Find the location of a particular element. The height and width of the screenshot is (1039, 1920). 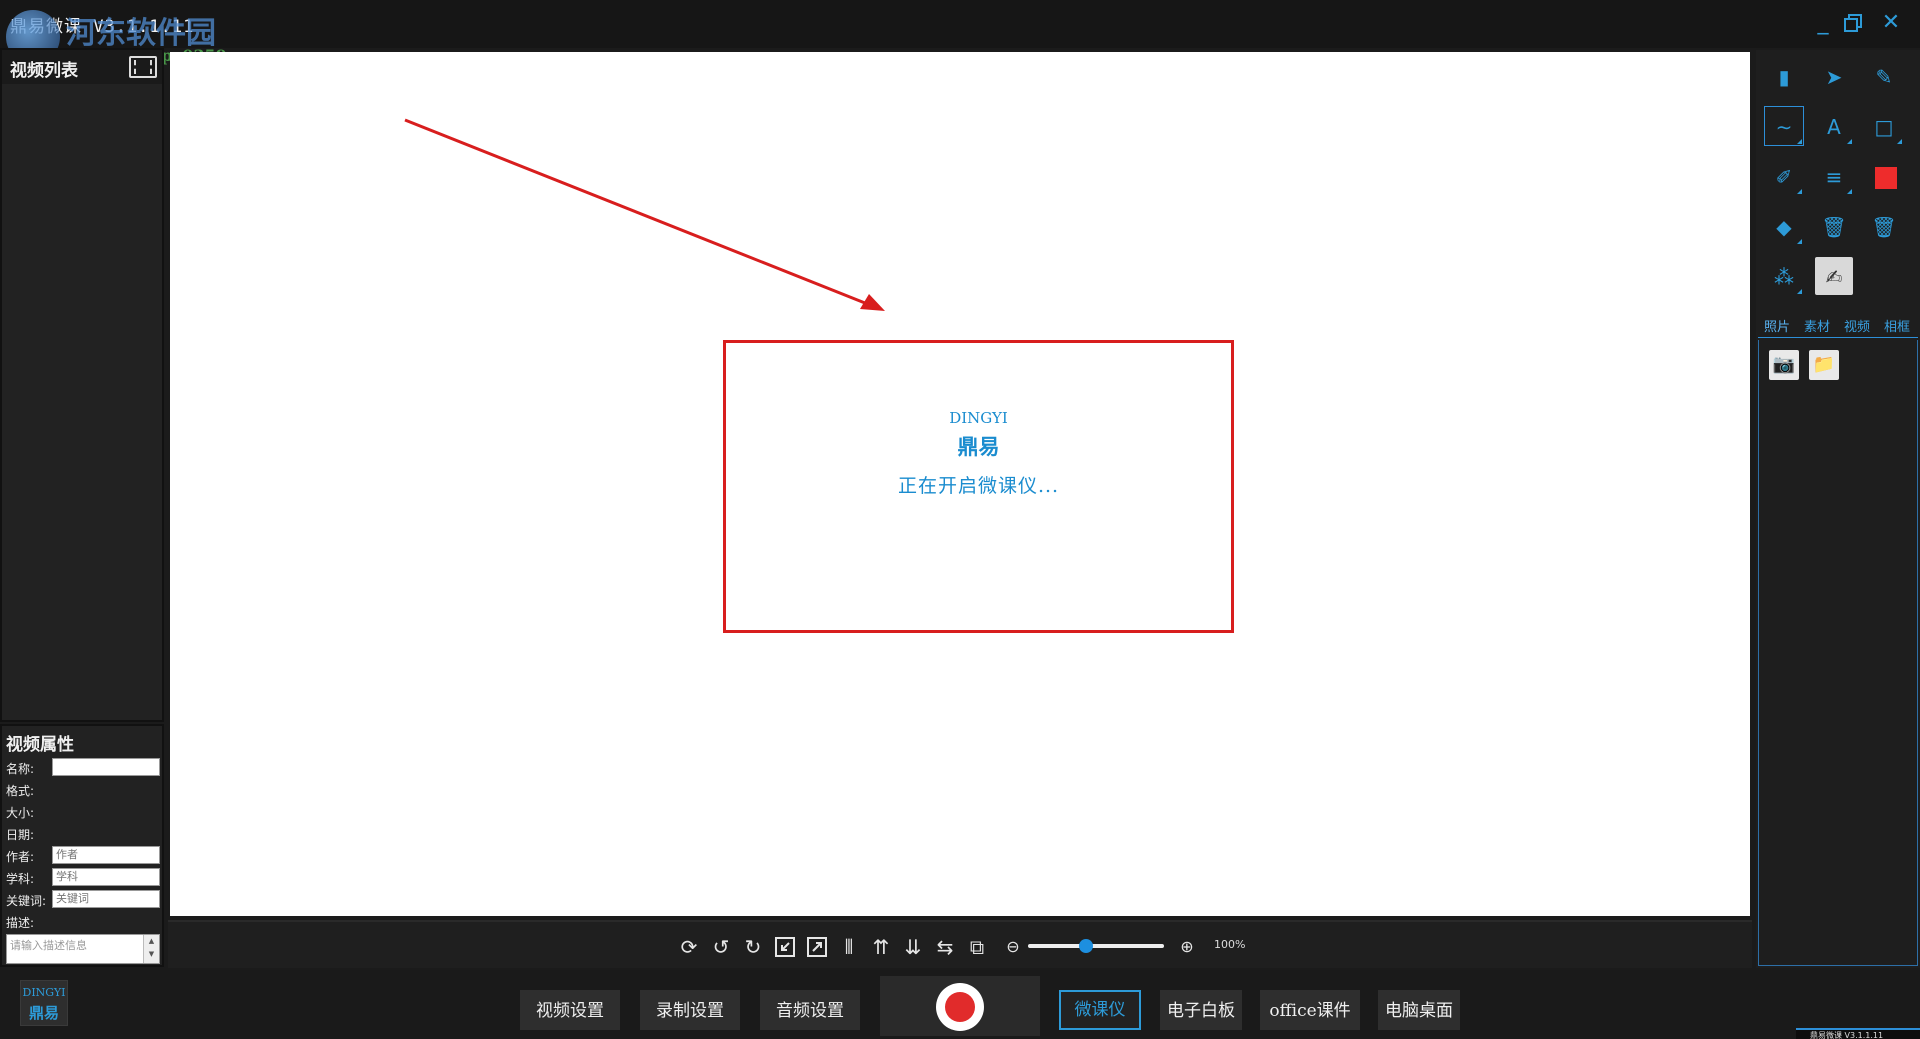

format-label: 格式: is located at coordinates (20, 791).